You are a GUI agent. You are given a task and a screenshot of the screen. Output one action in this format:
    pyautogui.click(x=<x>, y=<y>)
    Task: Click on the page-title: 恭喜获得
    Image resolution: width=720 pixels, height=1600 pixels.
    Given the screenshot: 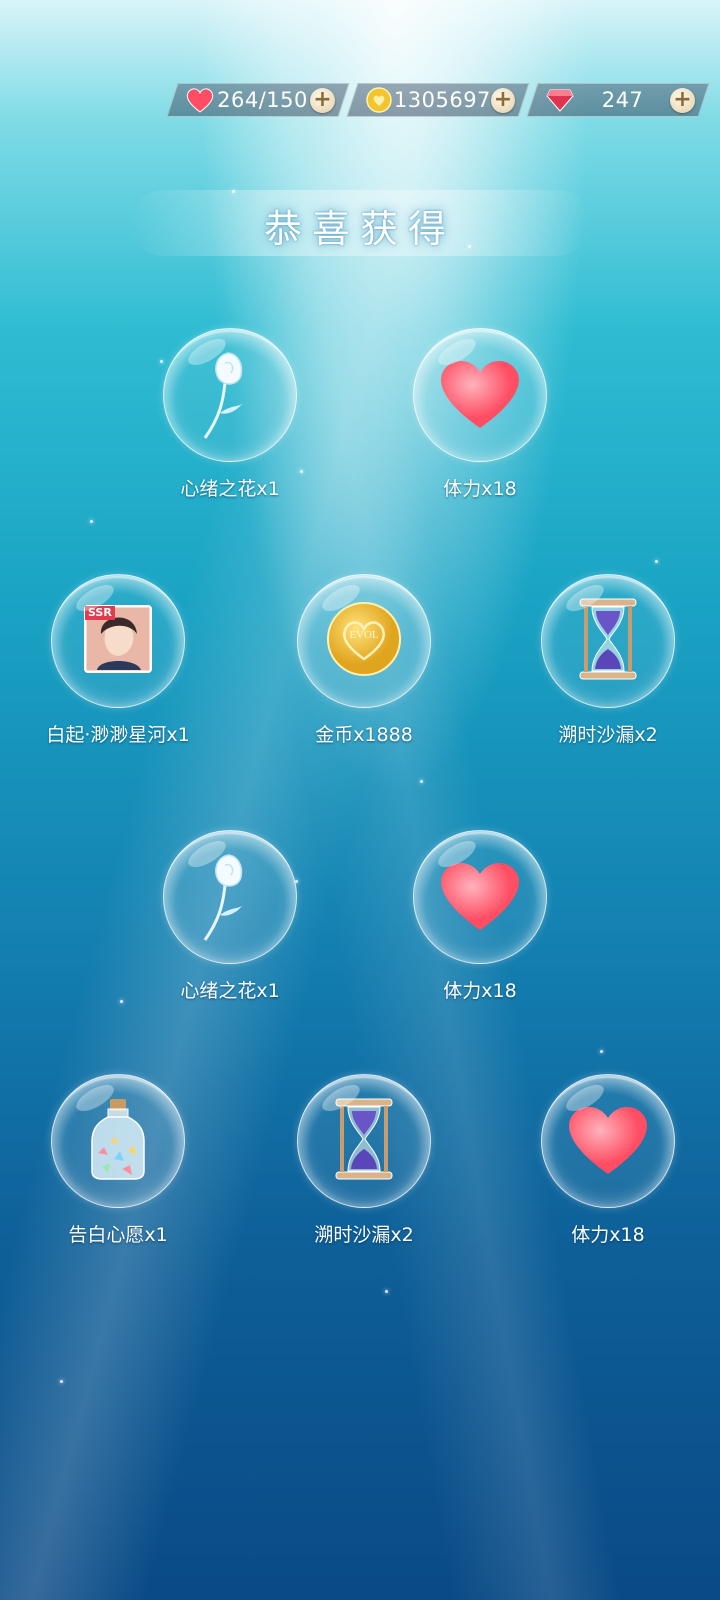 What is the action you would take?
    pyautogui.click(x=359, y=229)
    